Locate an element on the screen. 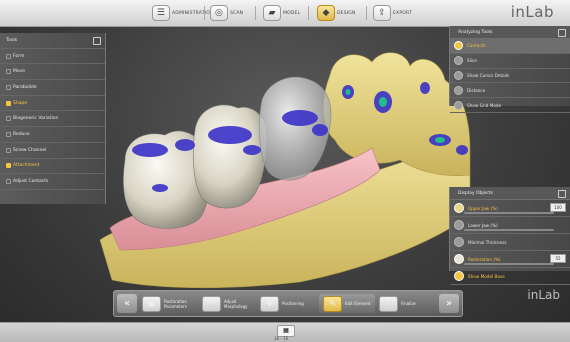 The image size is (570, 342). cursor-details-icon is located at coordinates (458, 75).